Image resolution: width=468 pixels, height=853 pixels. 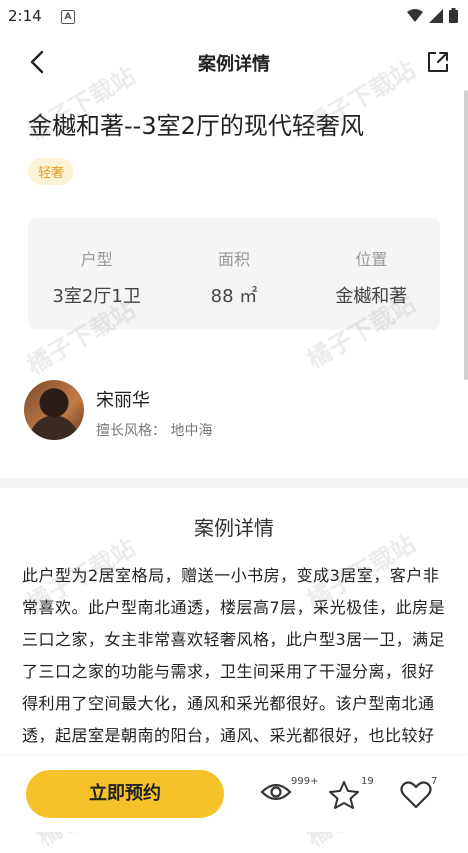 I want to click on likes-count: 7, so click(x=434, y=781).